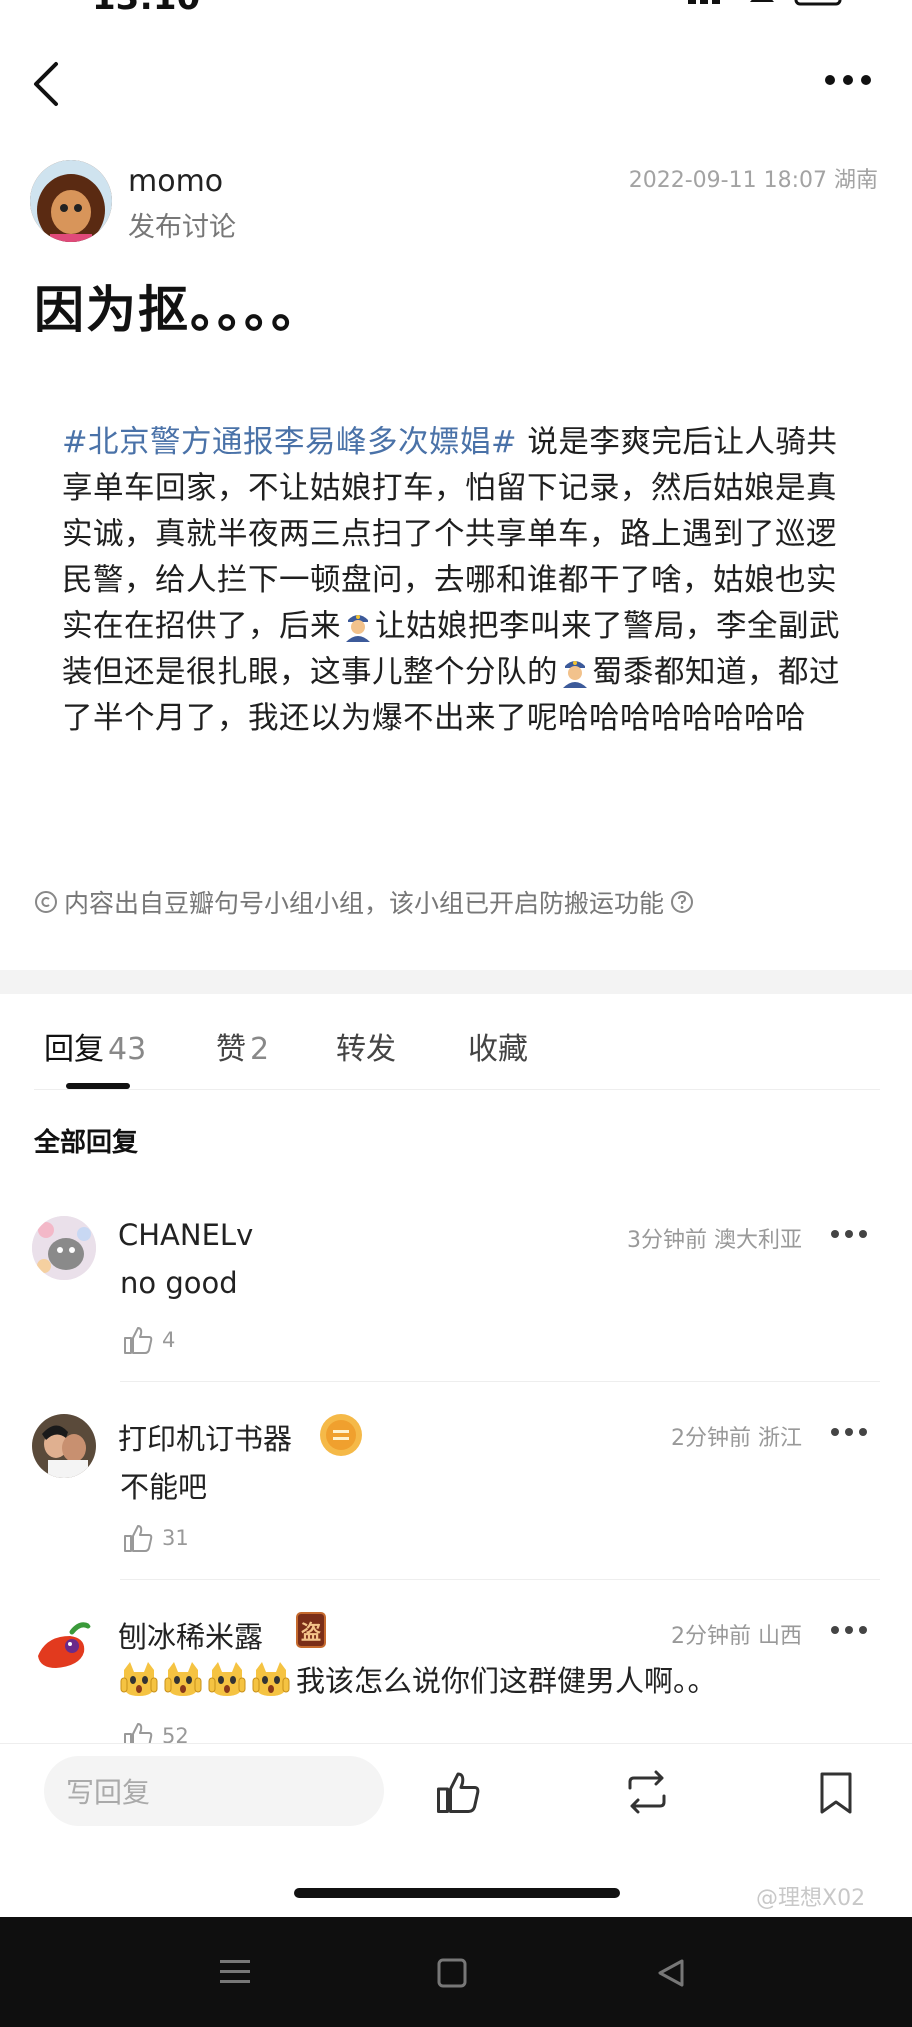 Image resolution: width=912 pixels, height=2027 pixels. I want to click on comment-text-row: 我该怎么说你们这群健男人啊。。, so click(418, 1679).